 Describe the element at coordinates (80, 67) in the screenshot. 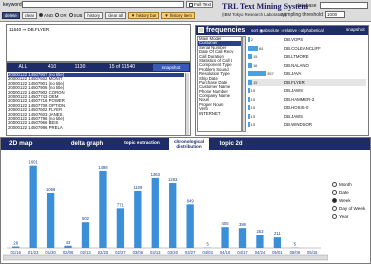

I see `tab-1130: 1130` at that location.